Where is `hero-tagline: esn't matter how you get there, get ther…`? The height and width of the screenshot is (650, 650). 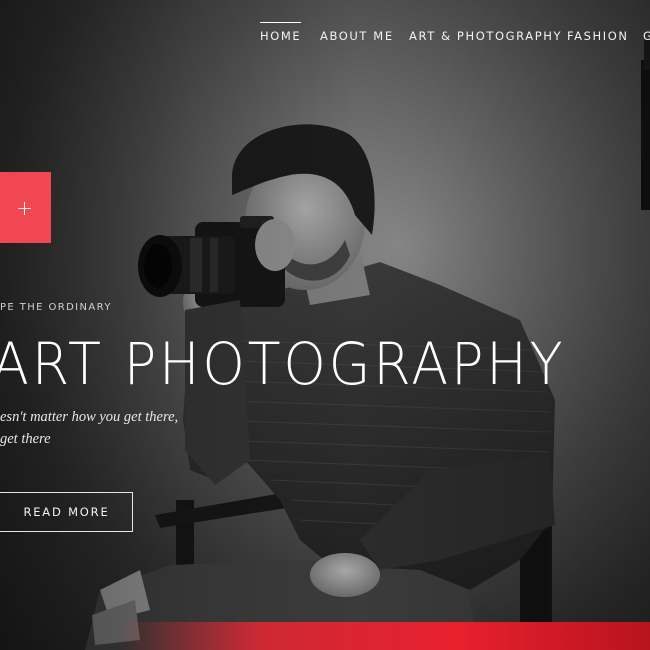
hero-tagline: esn't matter how you get there, get ther… is located at coordinates (100, 428).